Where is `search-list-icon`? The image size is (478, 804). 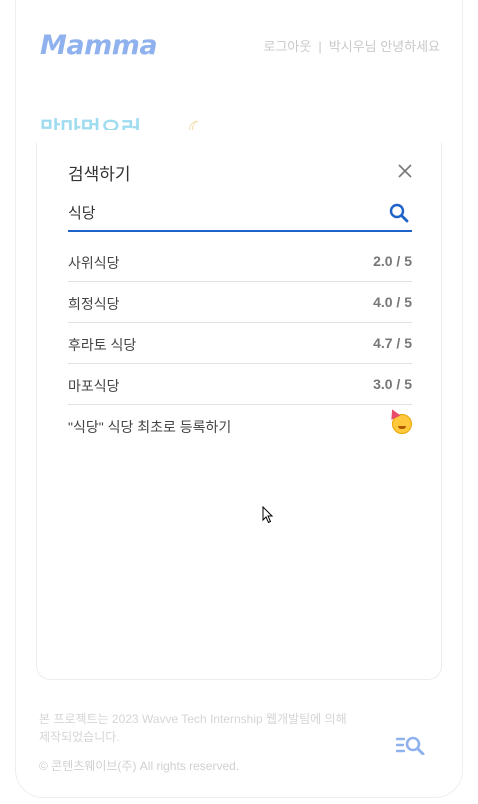
search-list-icon is located at coordinates (410, 746).